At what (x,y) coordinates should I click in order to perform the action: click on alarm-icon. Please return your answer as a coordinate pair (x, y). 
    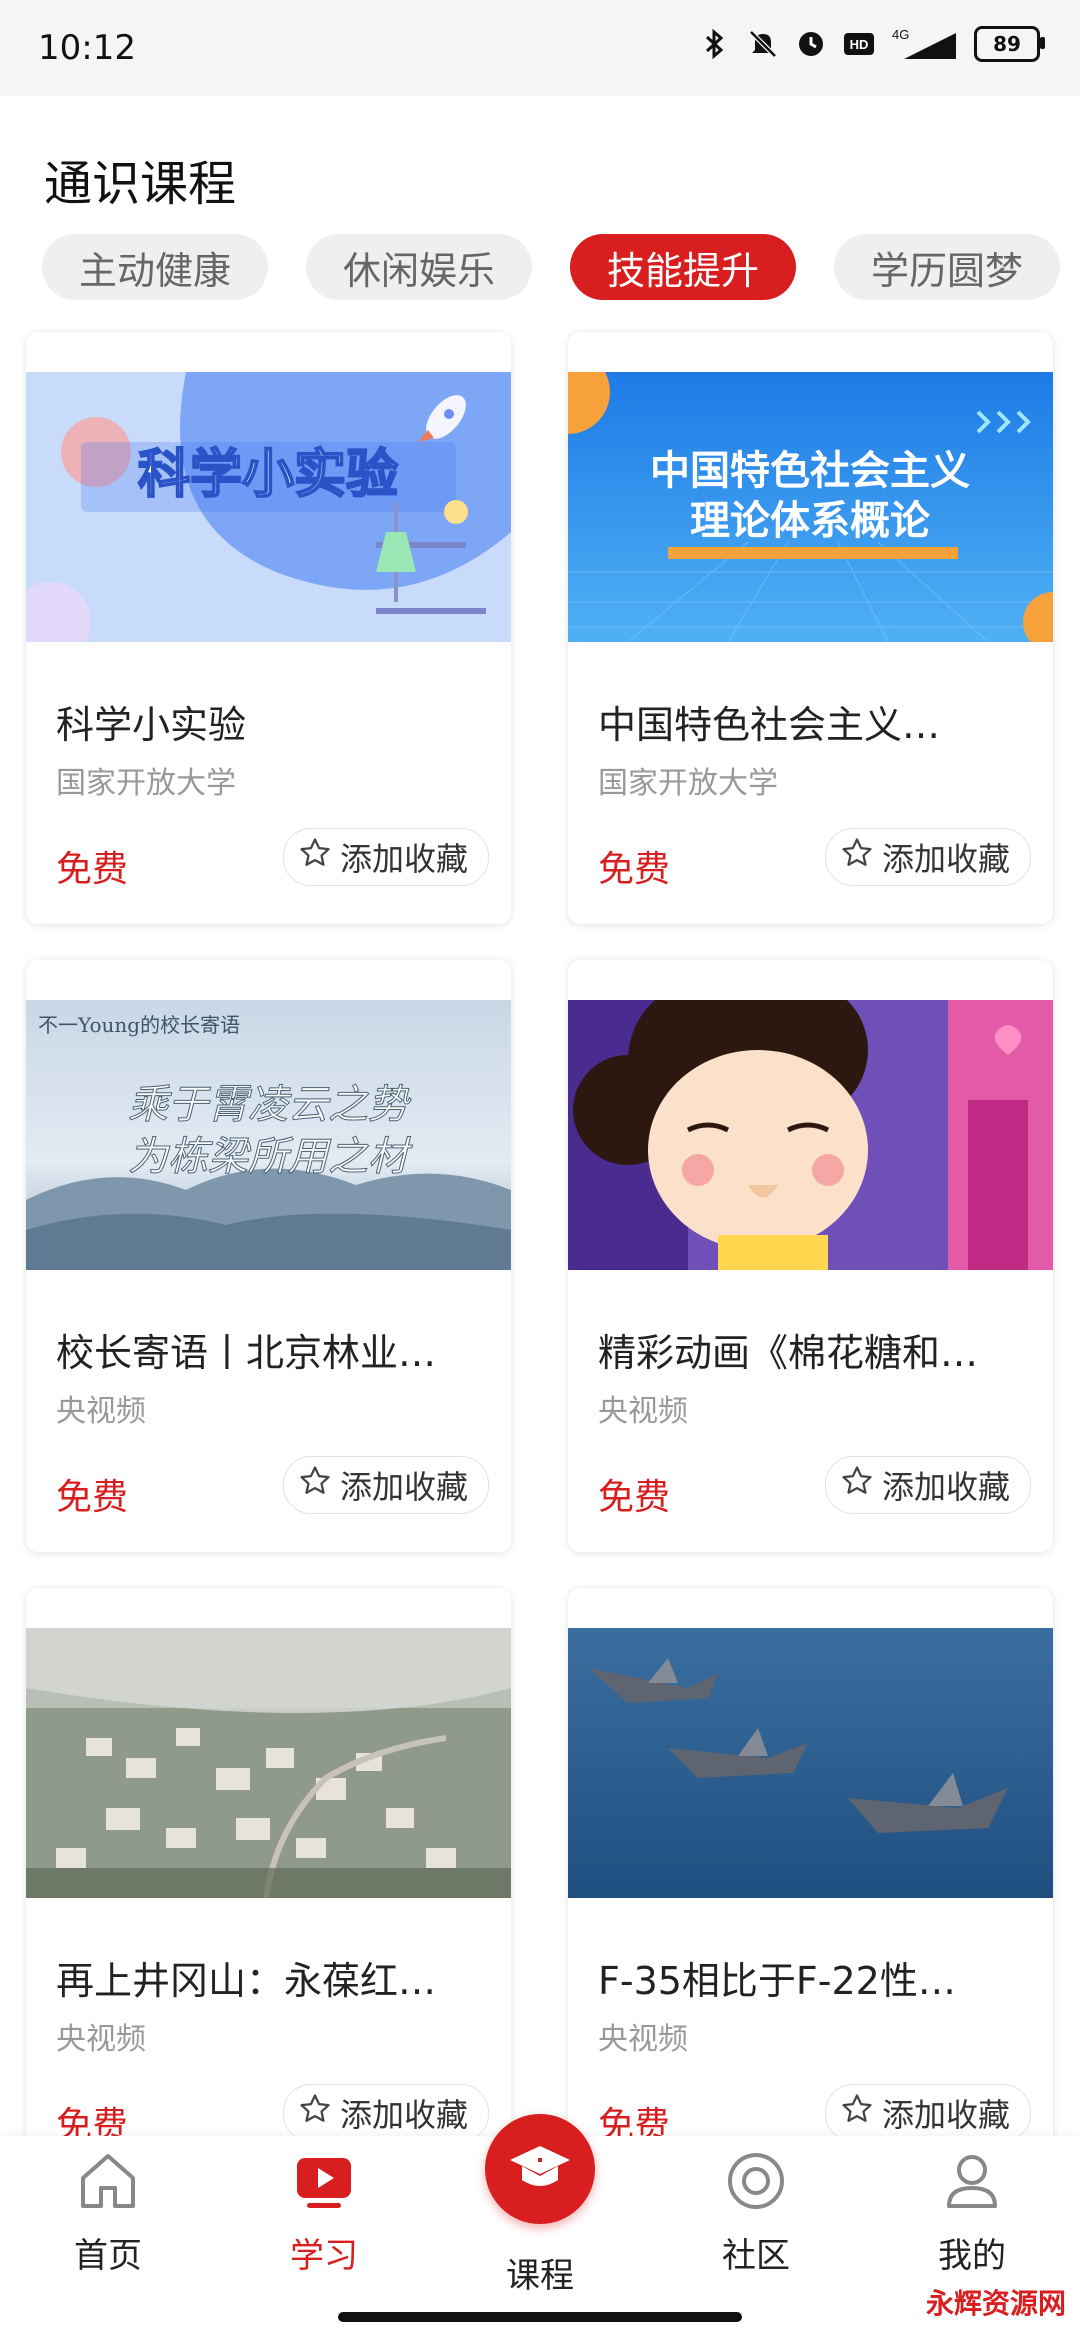
    Looking at the image, I should click on (811, 44).